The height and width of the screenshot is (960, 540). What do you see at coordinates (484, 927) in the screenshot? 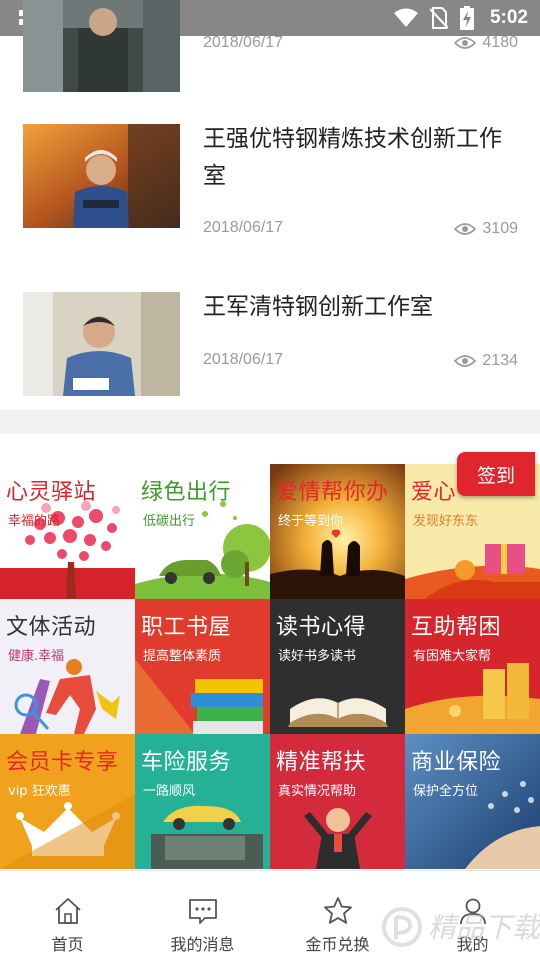
I see `watermark-text: 精品下载` at bounding box center [484, 927].